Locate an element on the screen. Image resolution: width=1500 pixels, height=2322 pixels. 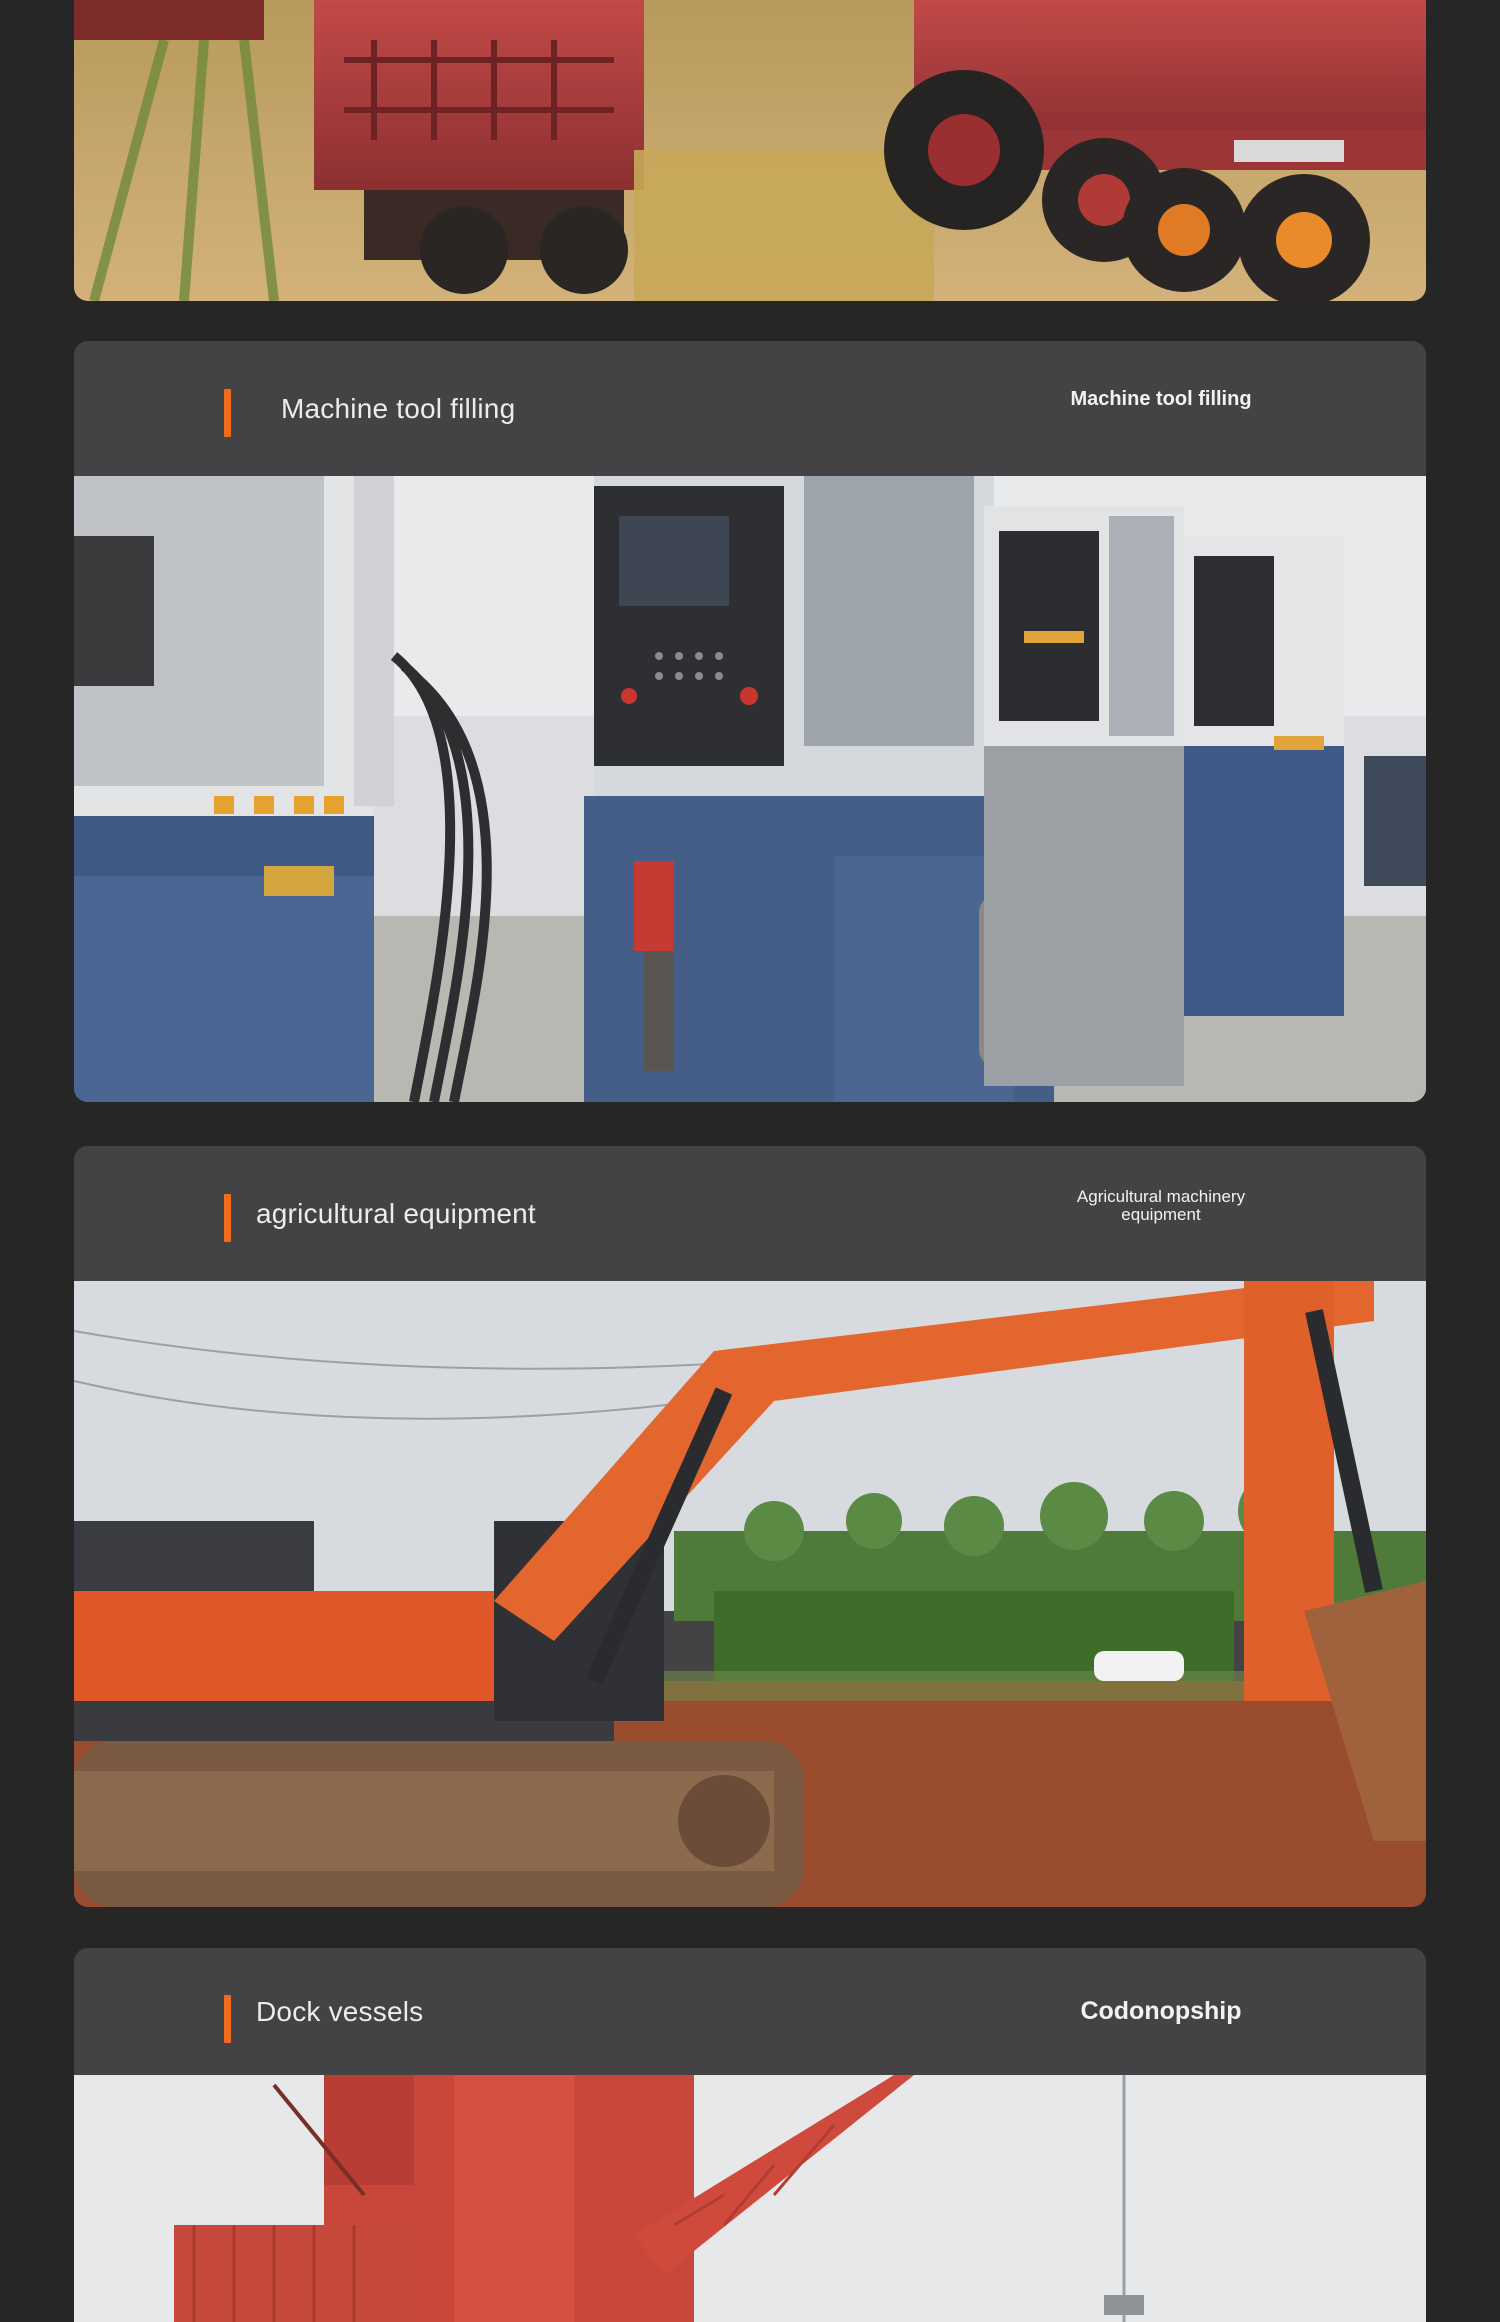
port-crane-image is located at coordinates (750, 2198).